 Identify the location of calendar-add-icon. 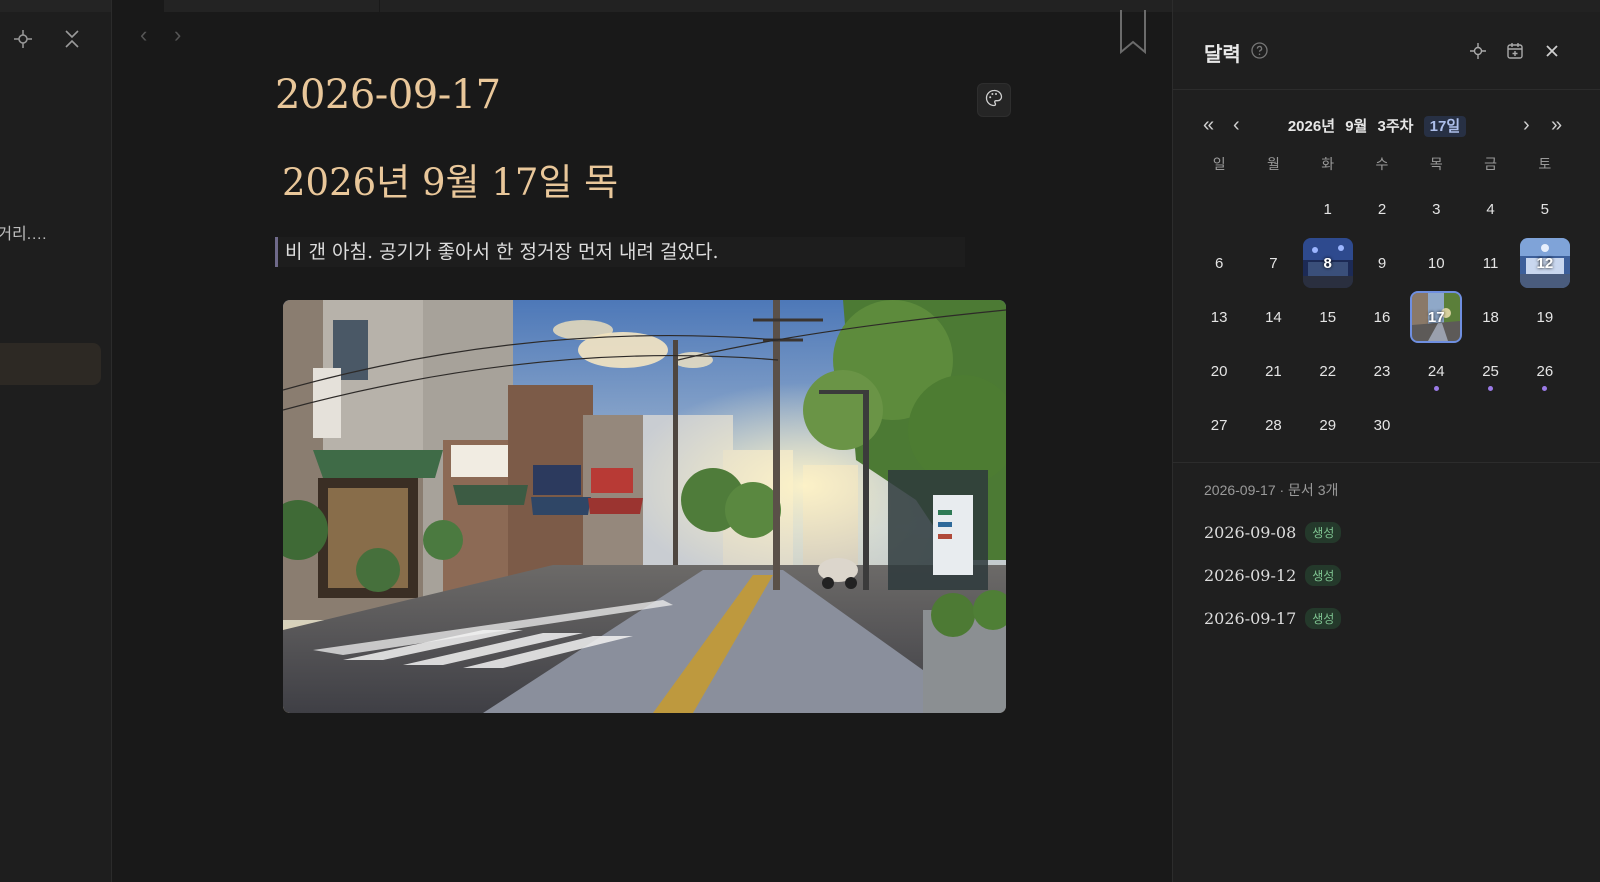
(1515, 51).